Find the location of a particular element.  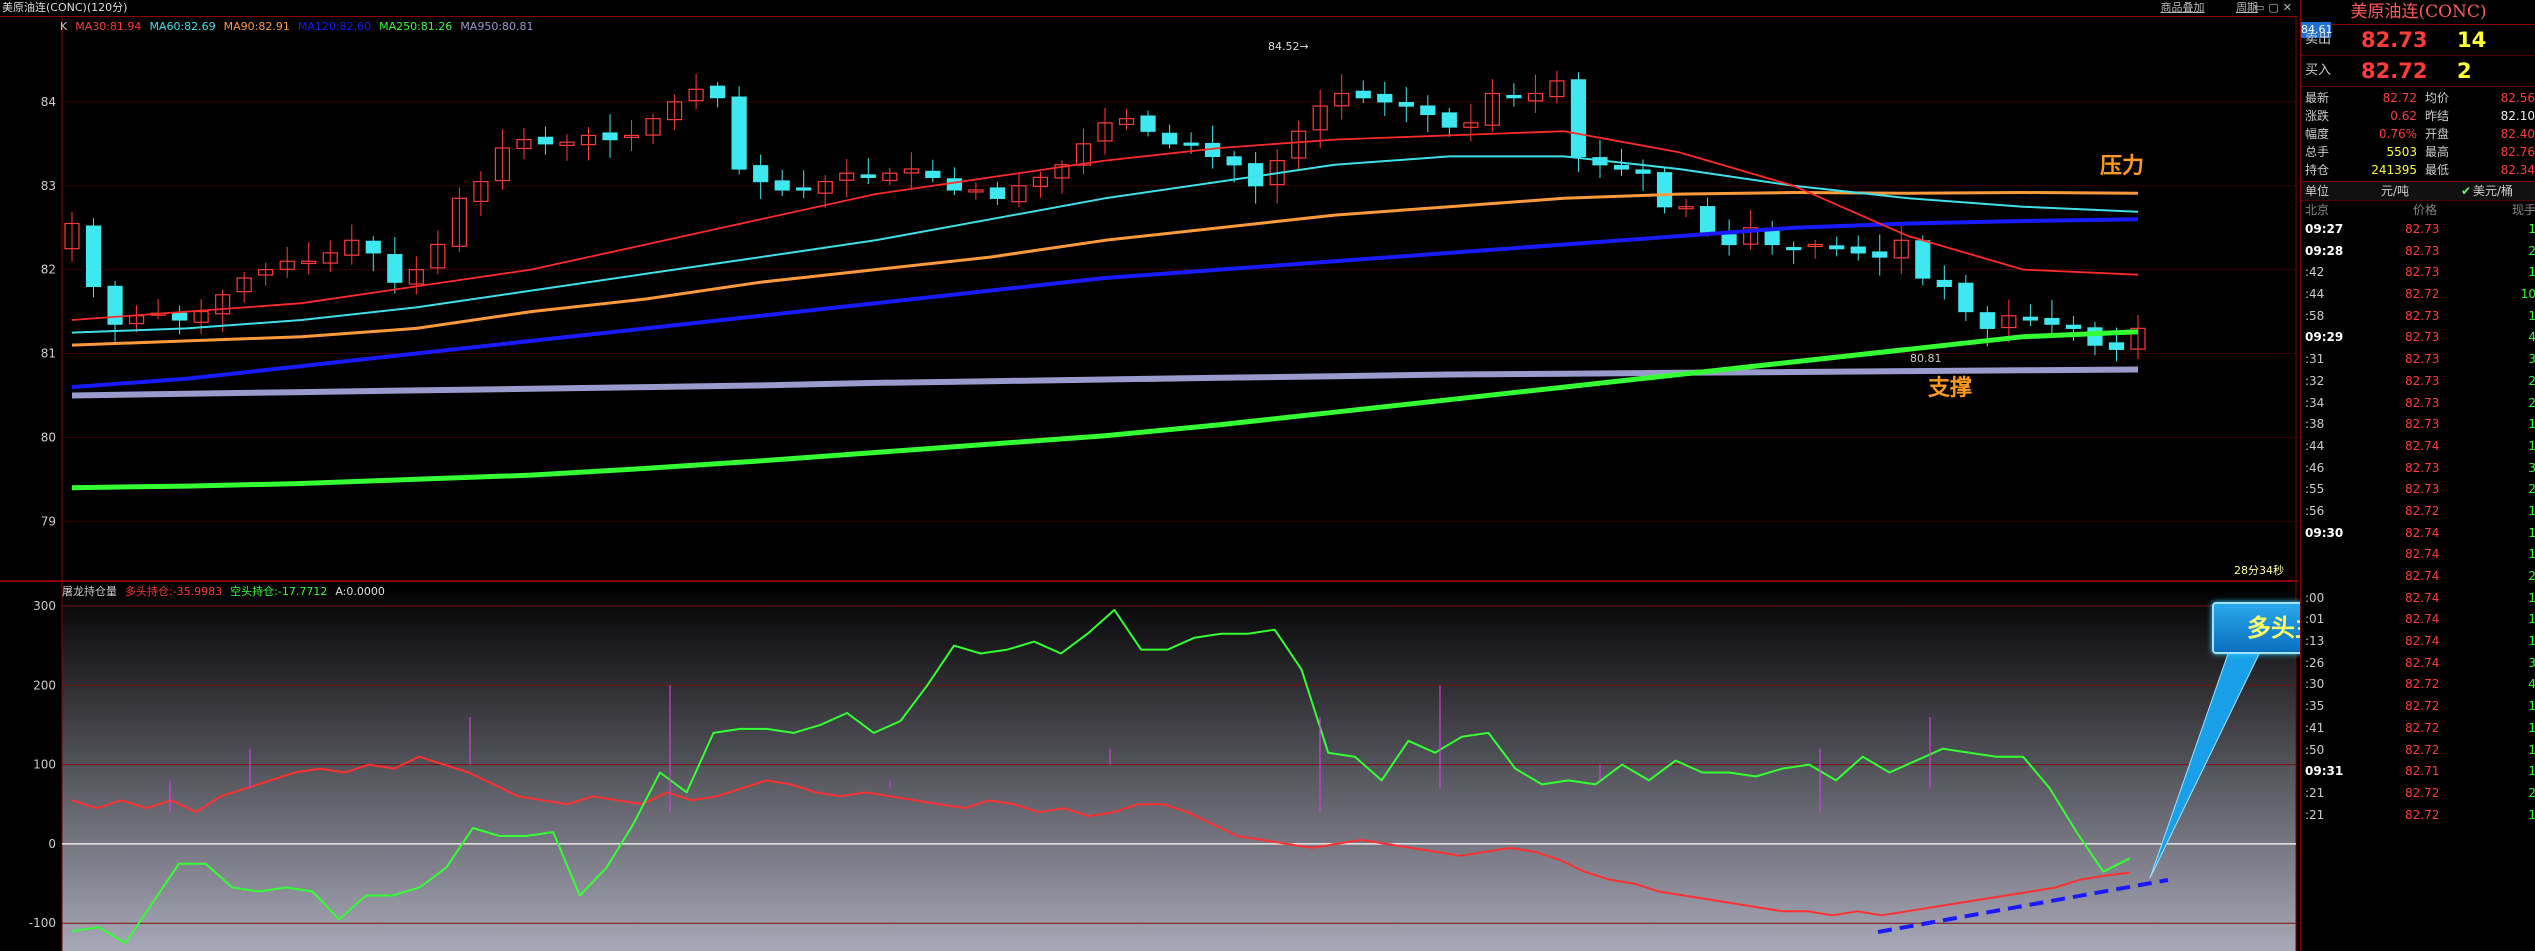

tick-time: :21 is located at coordinates (2315, 792).